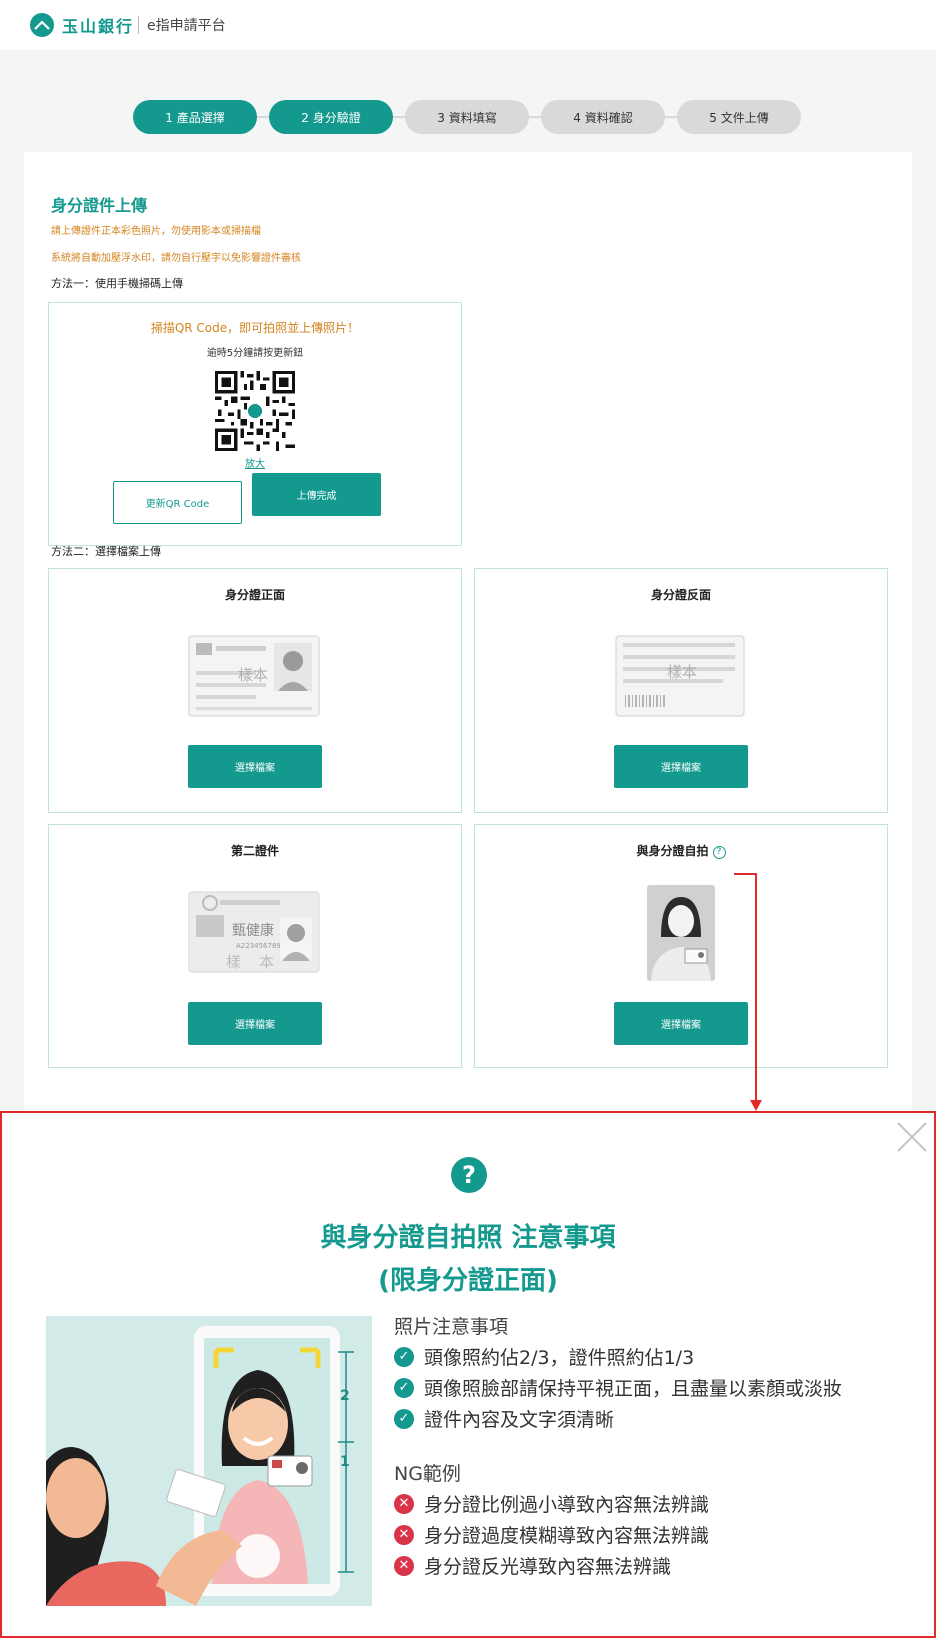  I want to click on face-ratio-label: 2, so click(345, 1396).